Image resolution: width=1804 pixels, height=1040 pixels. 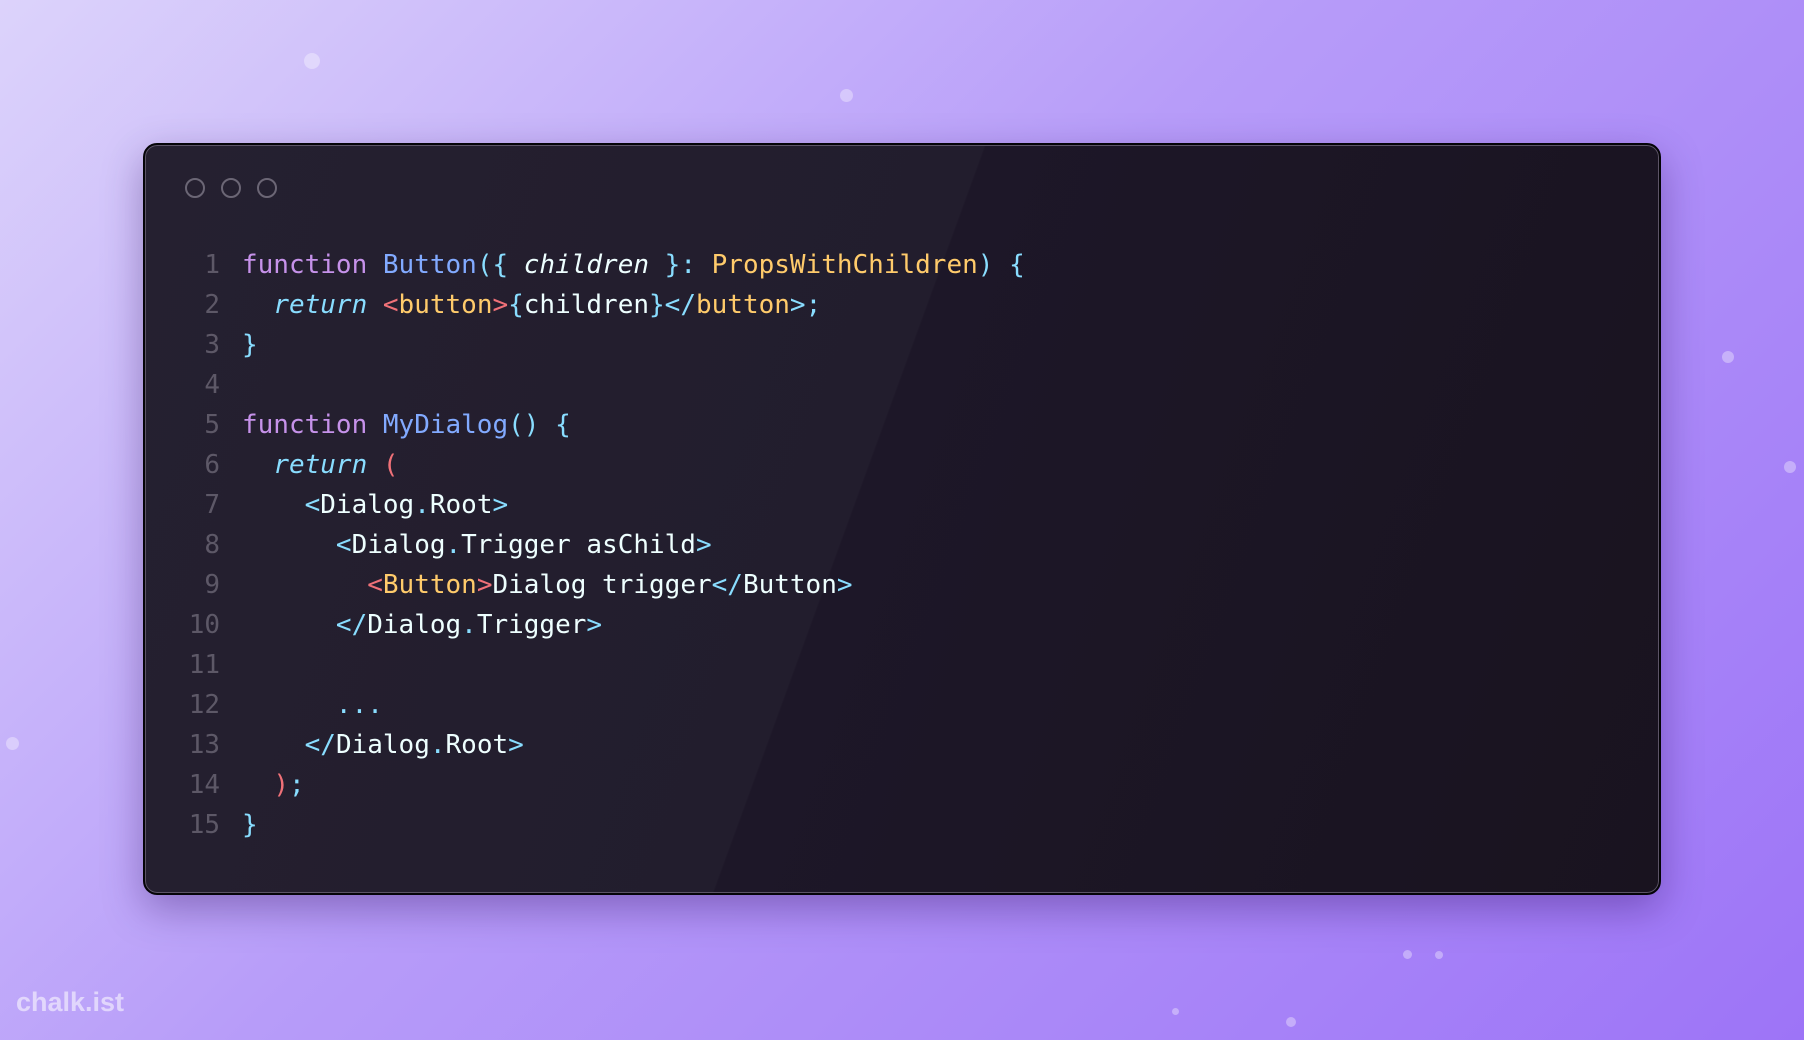 I want to click on minimize-light-icon, so click(x=231, y=188).